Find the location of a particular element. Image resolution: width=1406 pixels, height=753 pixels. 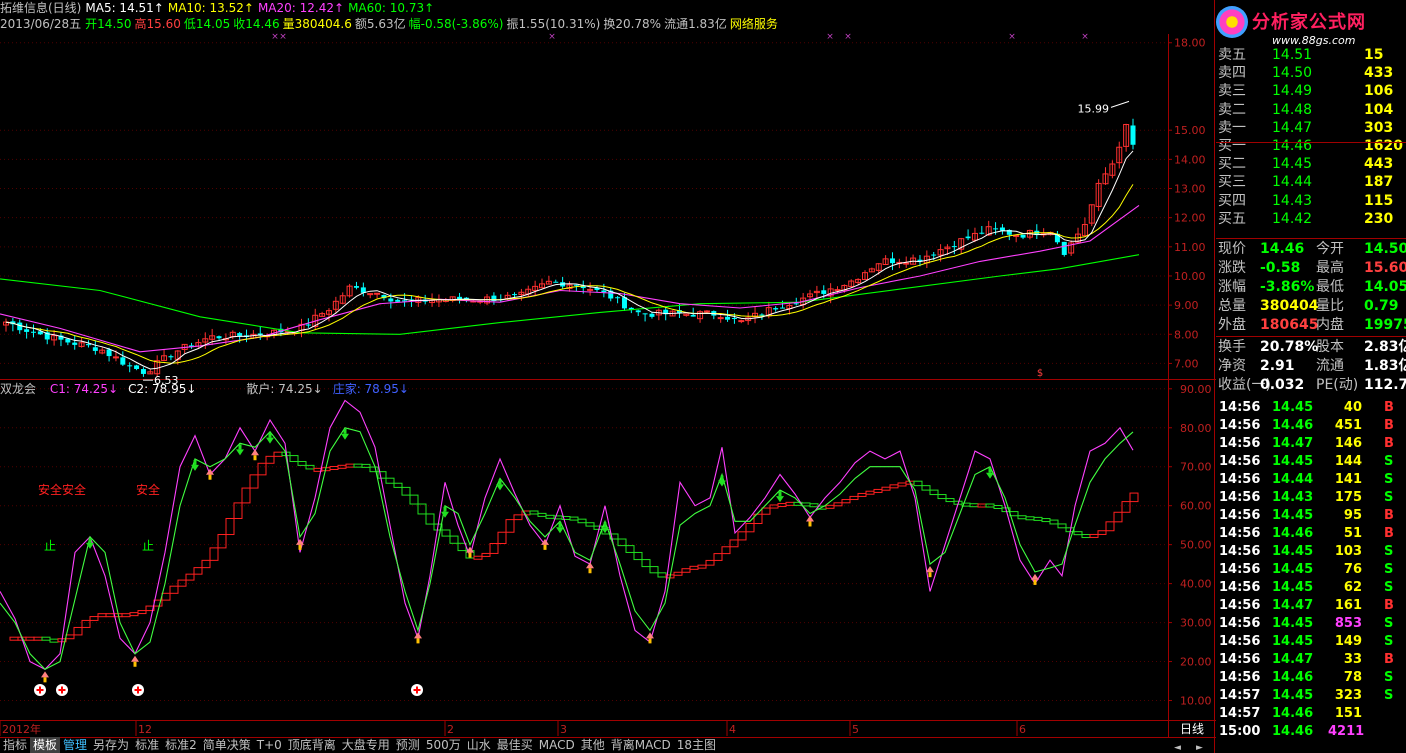

main-y-tick-label: 9.00 is located at coordinates (1186, 305).